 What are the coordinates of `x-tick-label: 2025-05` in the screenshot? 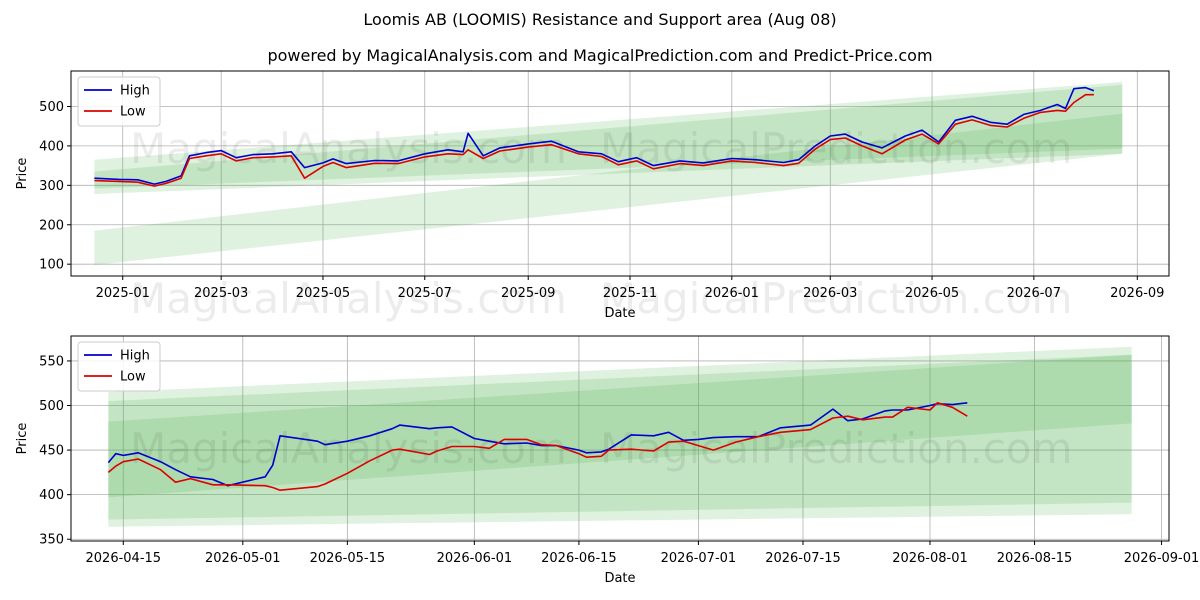 It's located at (323, 293).